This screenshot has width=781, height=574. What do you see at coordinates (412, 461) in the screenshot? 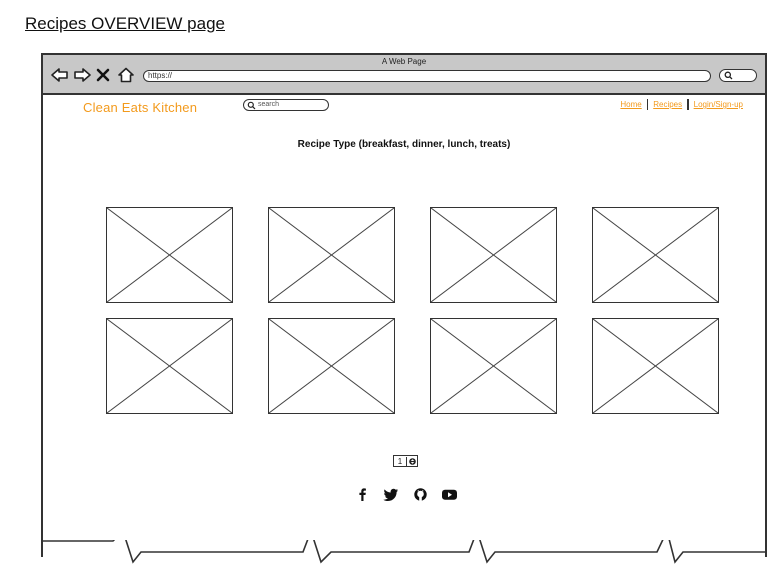
I see `spinner-arrows-icon` at bounding box center [412, 461].